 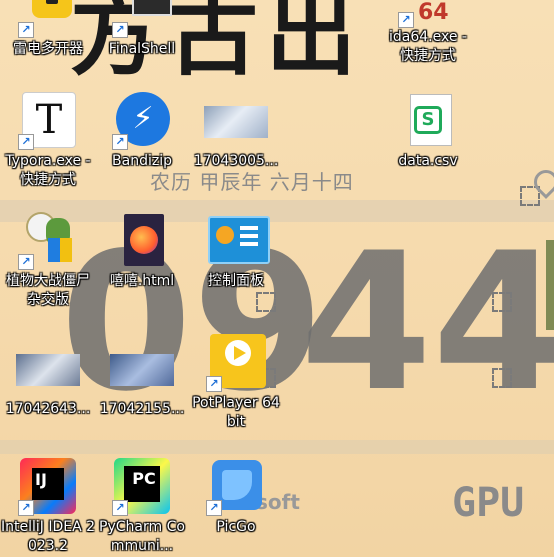 I want to click on desktop-icon-control-panel: 控制面板, so click(x=236, y=251).